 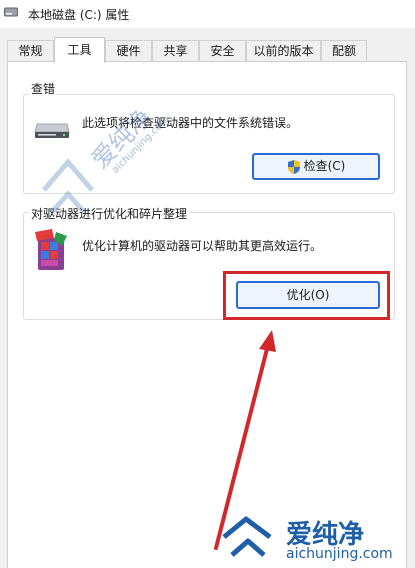 What do you see at coordinates (293, 166) in the screenshot?
I see `uac-shield-icon` at bounding box center [293, 166].